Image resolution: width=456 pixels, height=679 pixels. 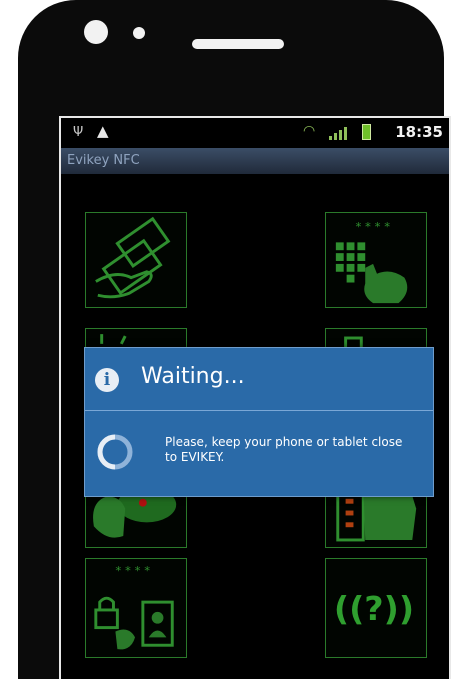 I want to click on proximity-sensor, so click(x=139, y=33).